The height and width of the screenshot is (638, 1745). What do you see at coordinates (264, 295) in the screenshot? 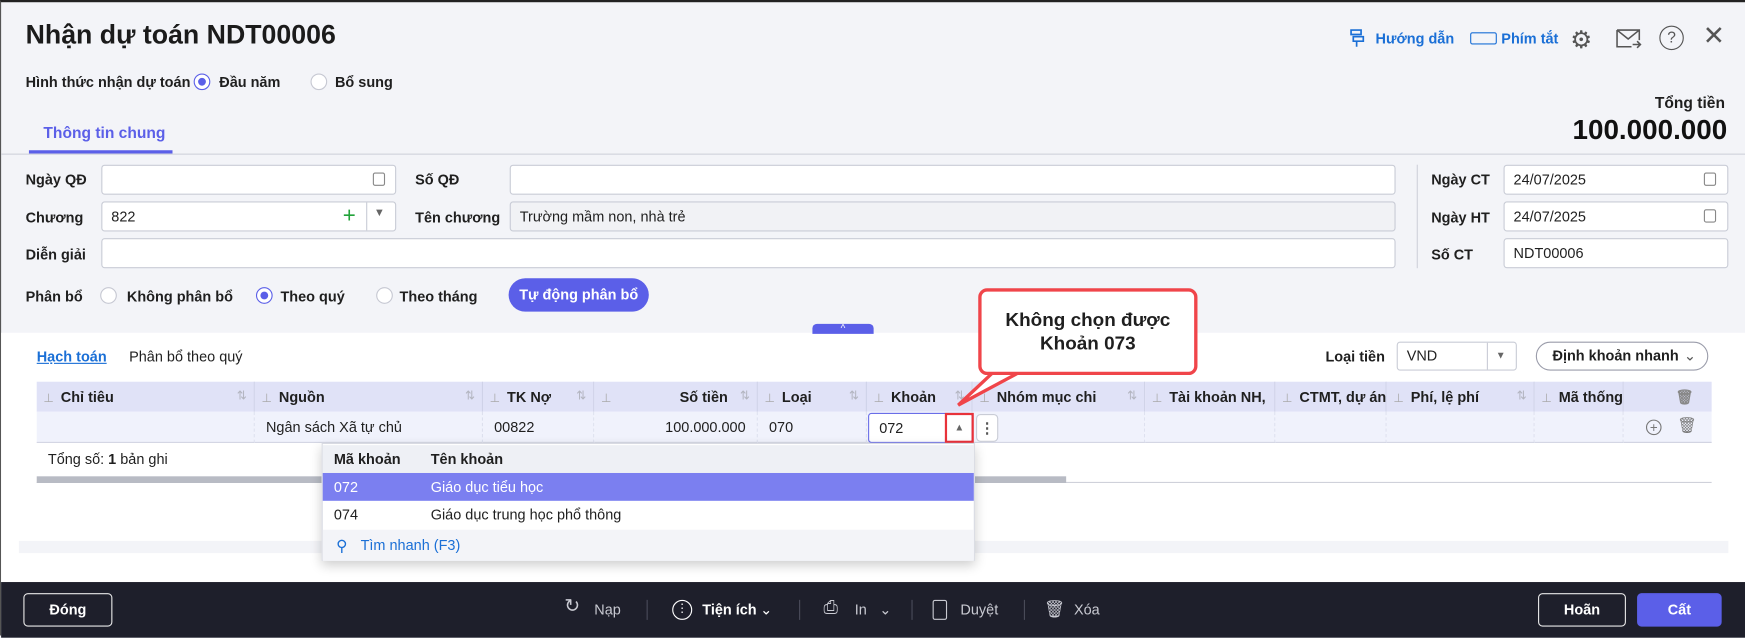
I see `radio-theo-quy` at bounding box center [264, 295].